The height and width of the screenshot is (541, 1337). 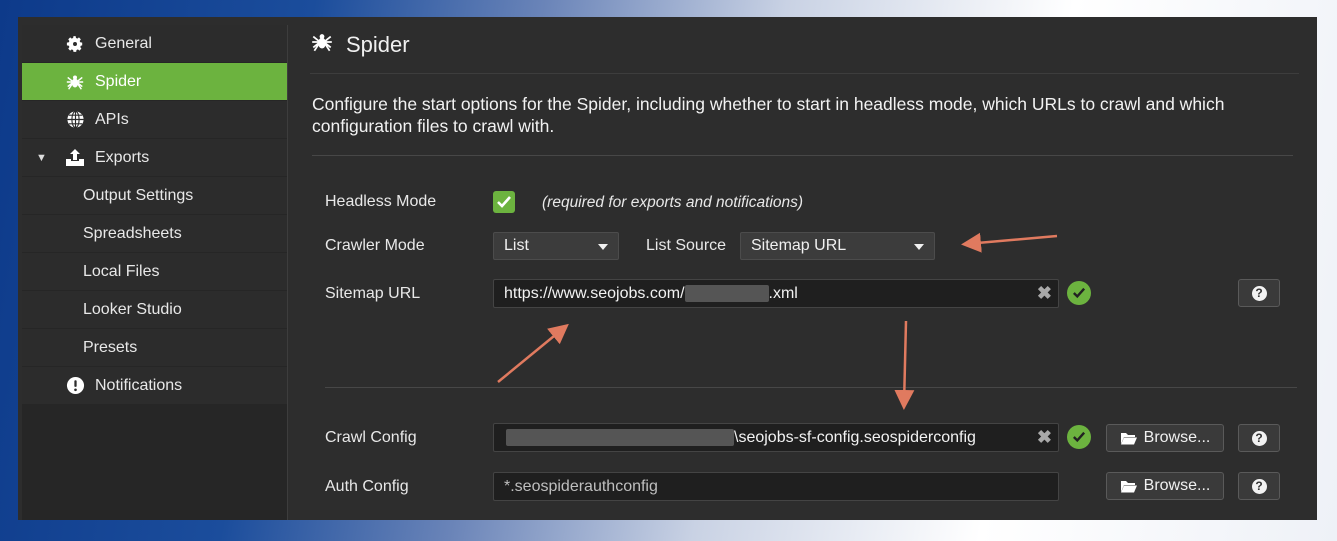 I want to click on crawl-config-input: \seojobs-sf-config.seospiderconfig ✖, so click(x=776, y=437).